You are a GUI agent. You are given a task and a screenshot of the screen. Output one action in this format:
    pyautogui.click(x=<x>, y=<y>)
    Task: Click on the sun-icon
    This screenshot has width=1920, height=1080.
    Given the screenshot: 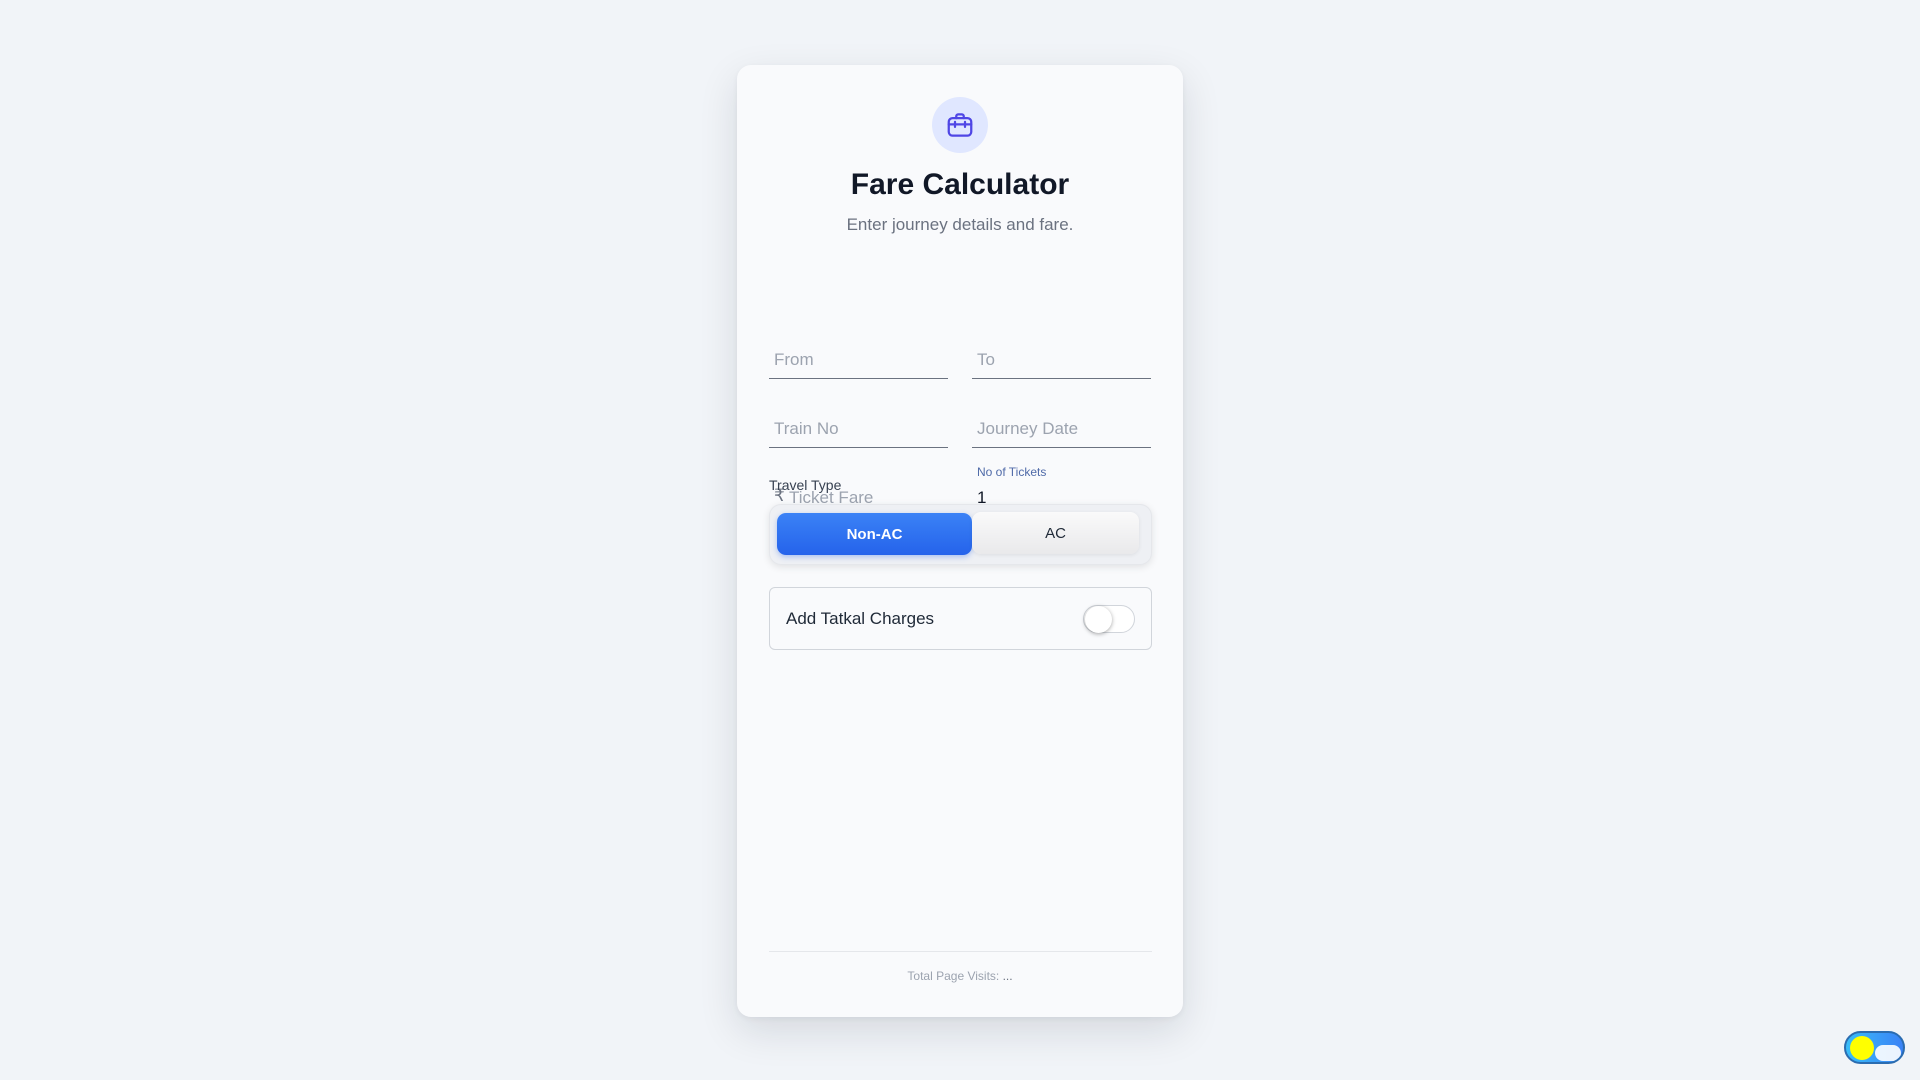 What is the action you would take?
    pyautogui.click(x=1862, y=1048)
    